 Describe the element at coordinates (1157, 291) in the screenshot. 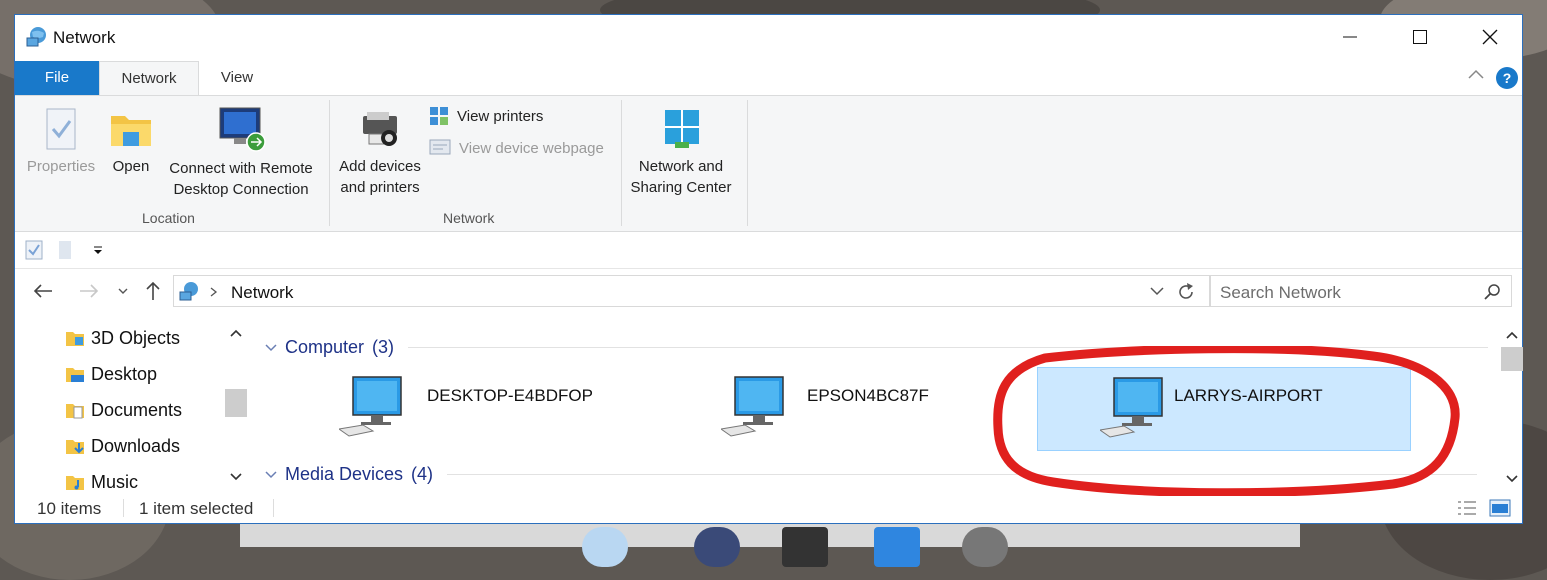

I see `address-dropdown-icon` at that location.